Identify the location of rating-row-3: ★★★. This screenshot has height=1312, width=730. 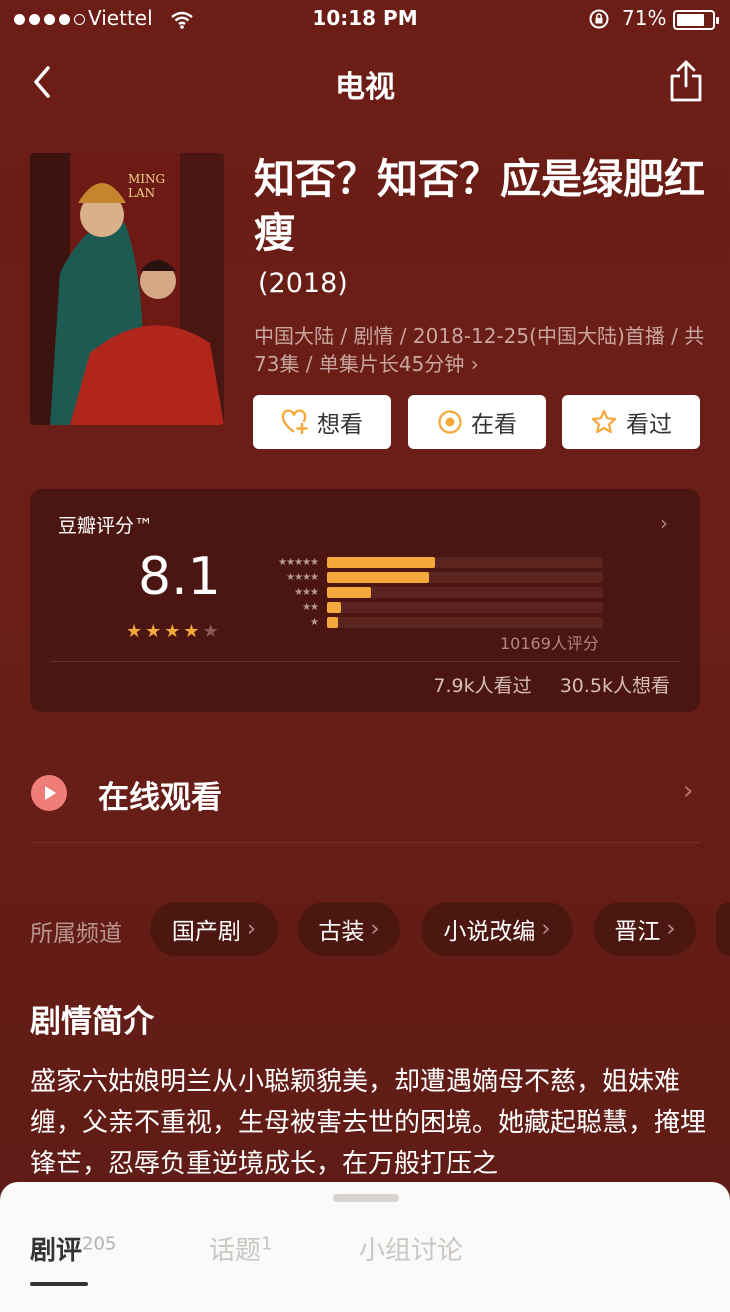
(426, 592).